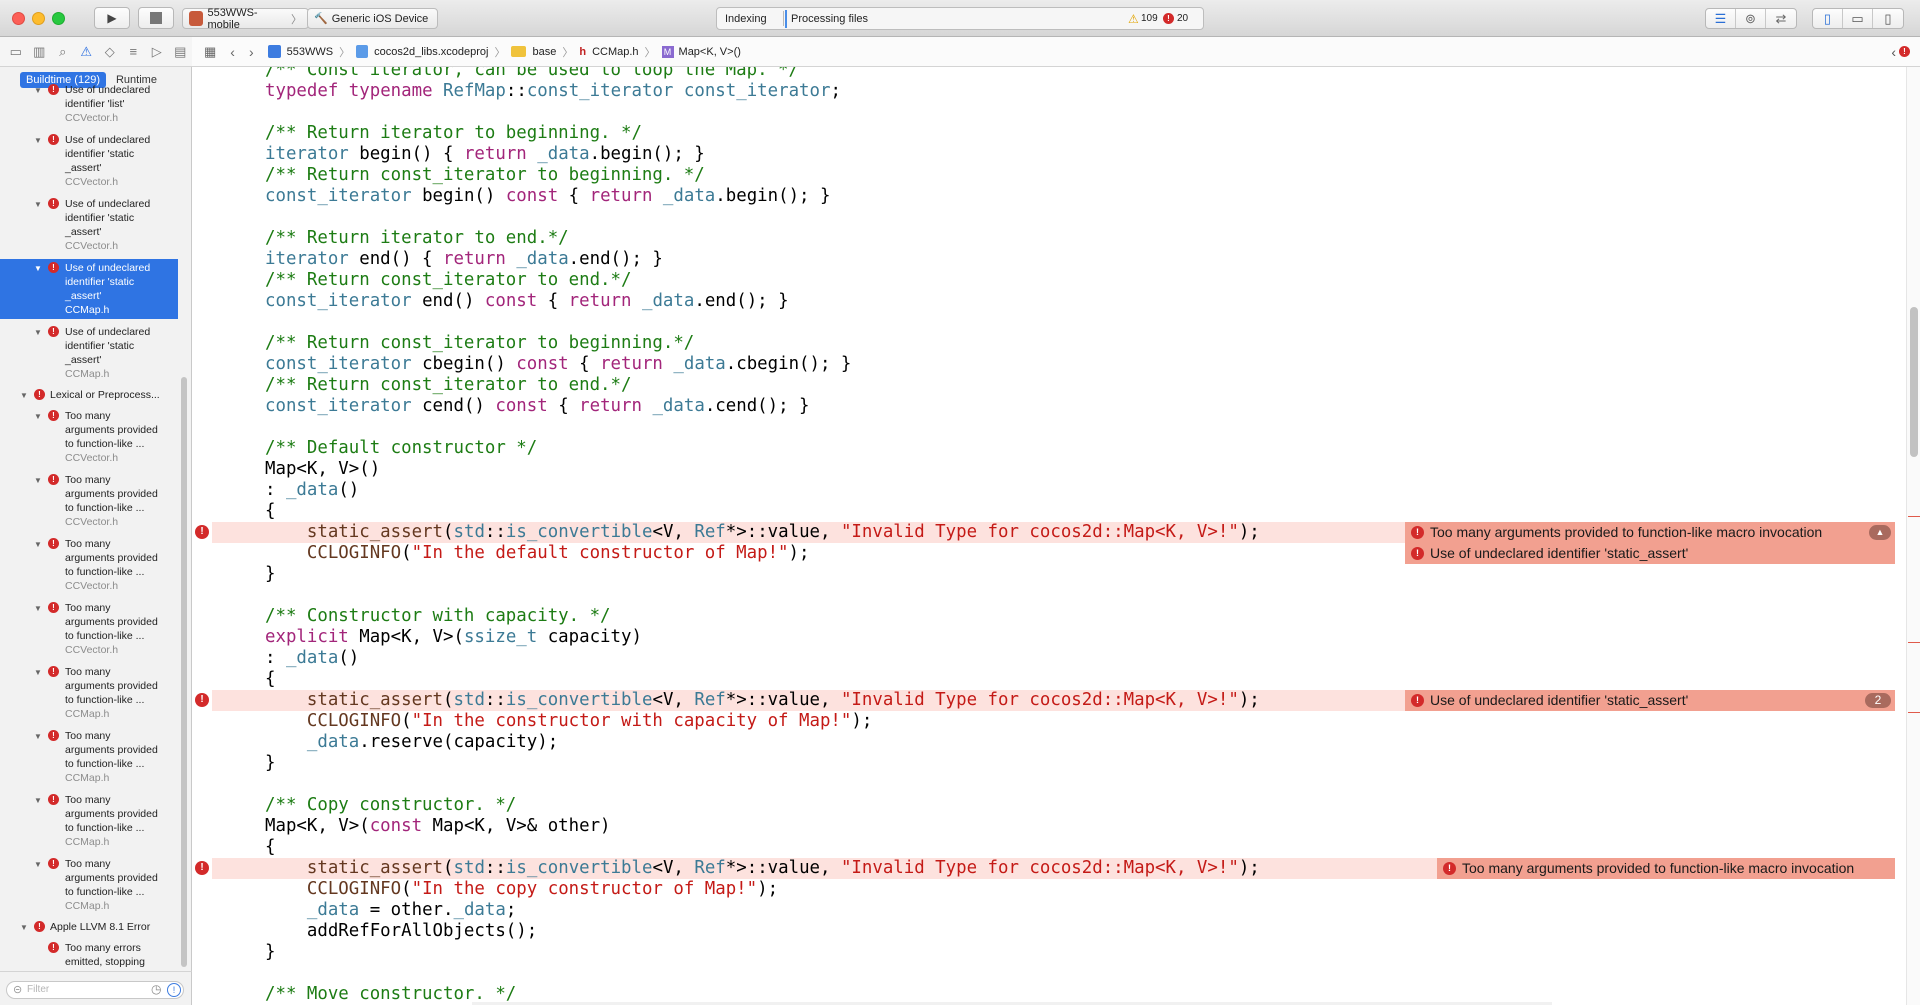  I want to click on back-arrow-icon: ‹, so click(232, 52).